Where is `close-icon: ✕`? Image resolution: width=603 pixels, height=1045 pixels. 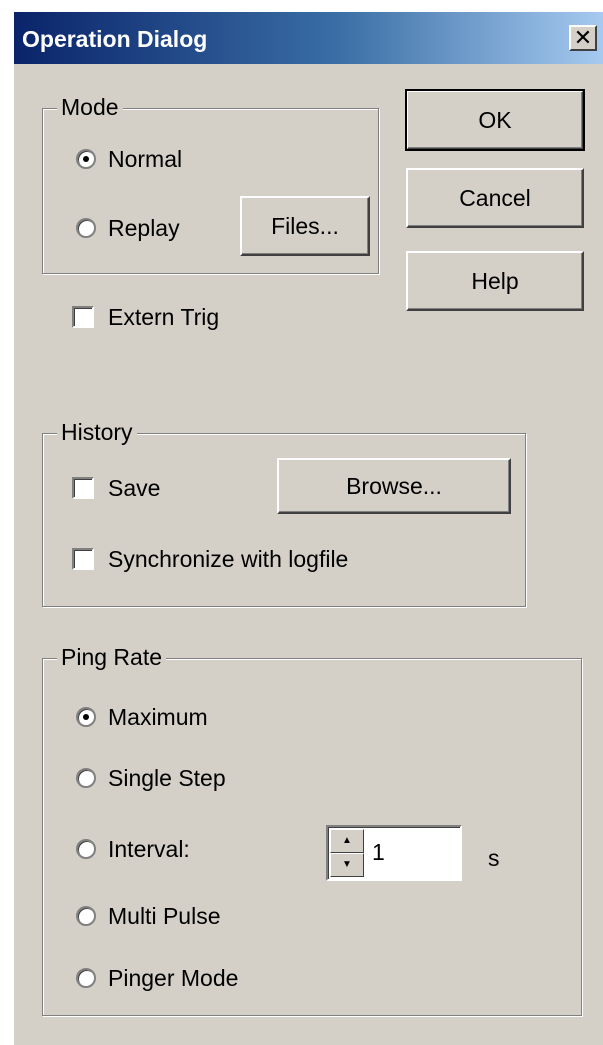
close-icon: ✕ is located at coordinates (583, 37).